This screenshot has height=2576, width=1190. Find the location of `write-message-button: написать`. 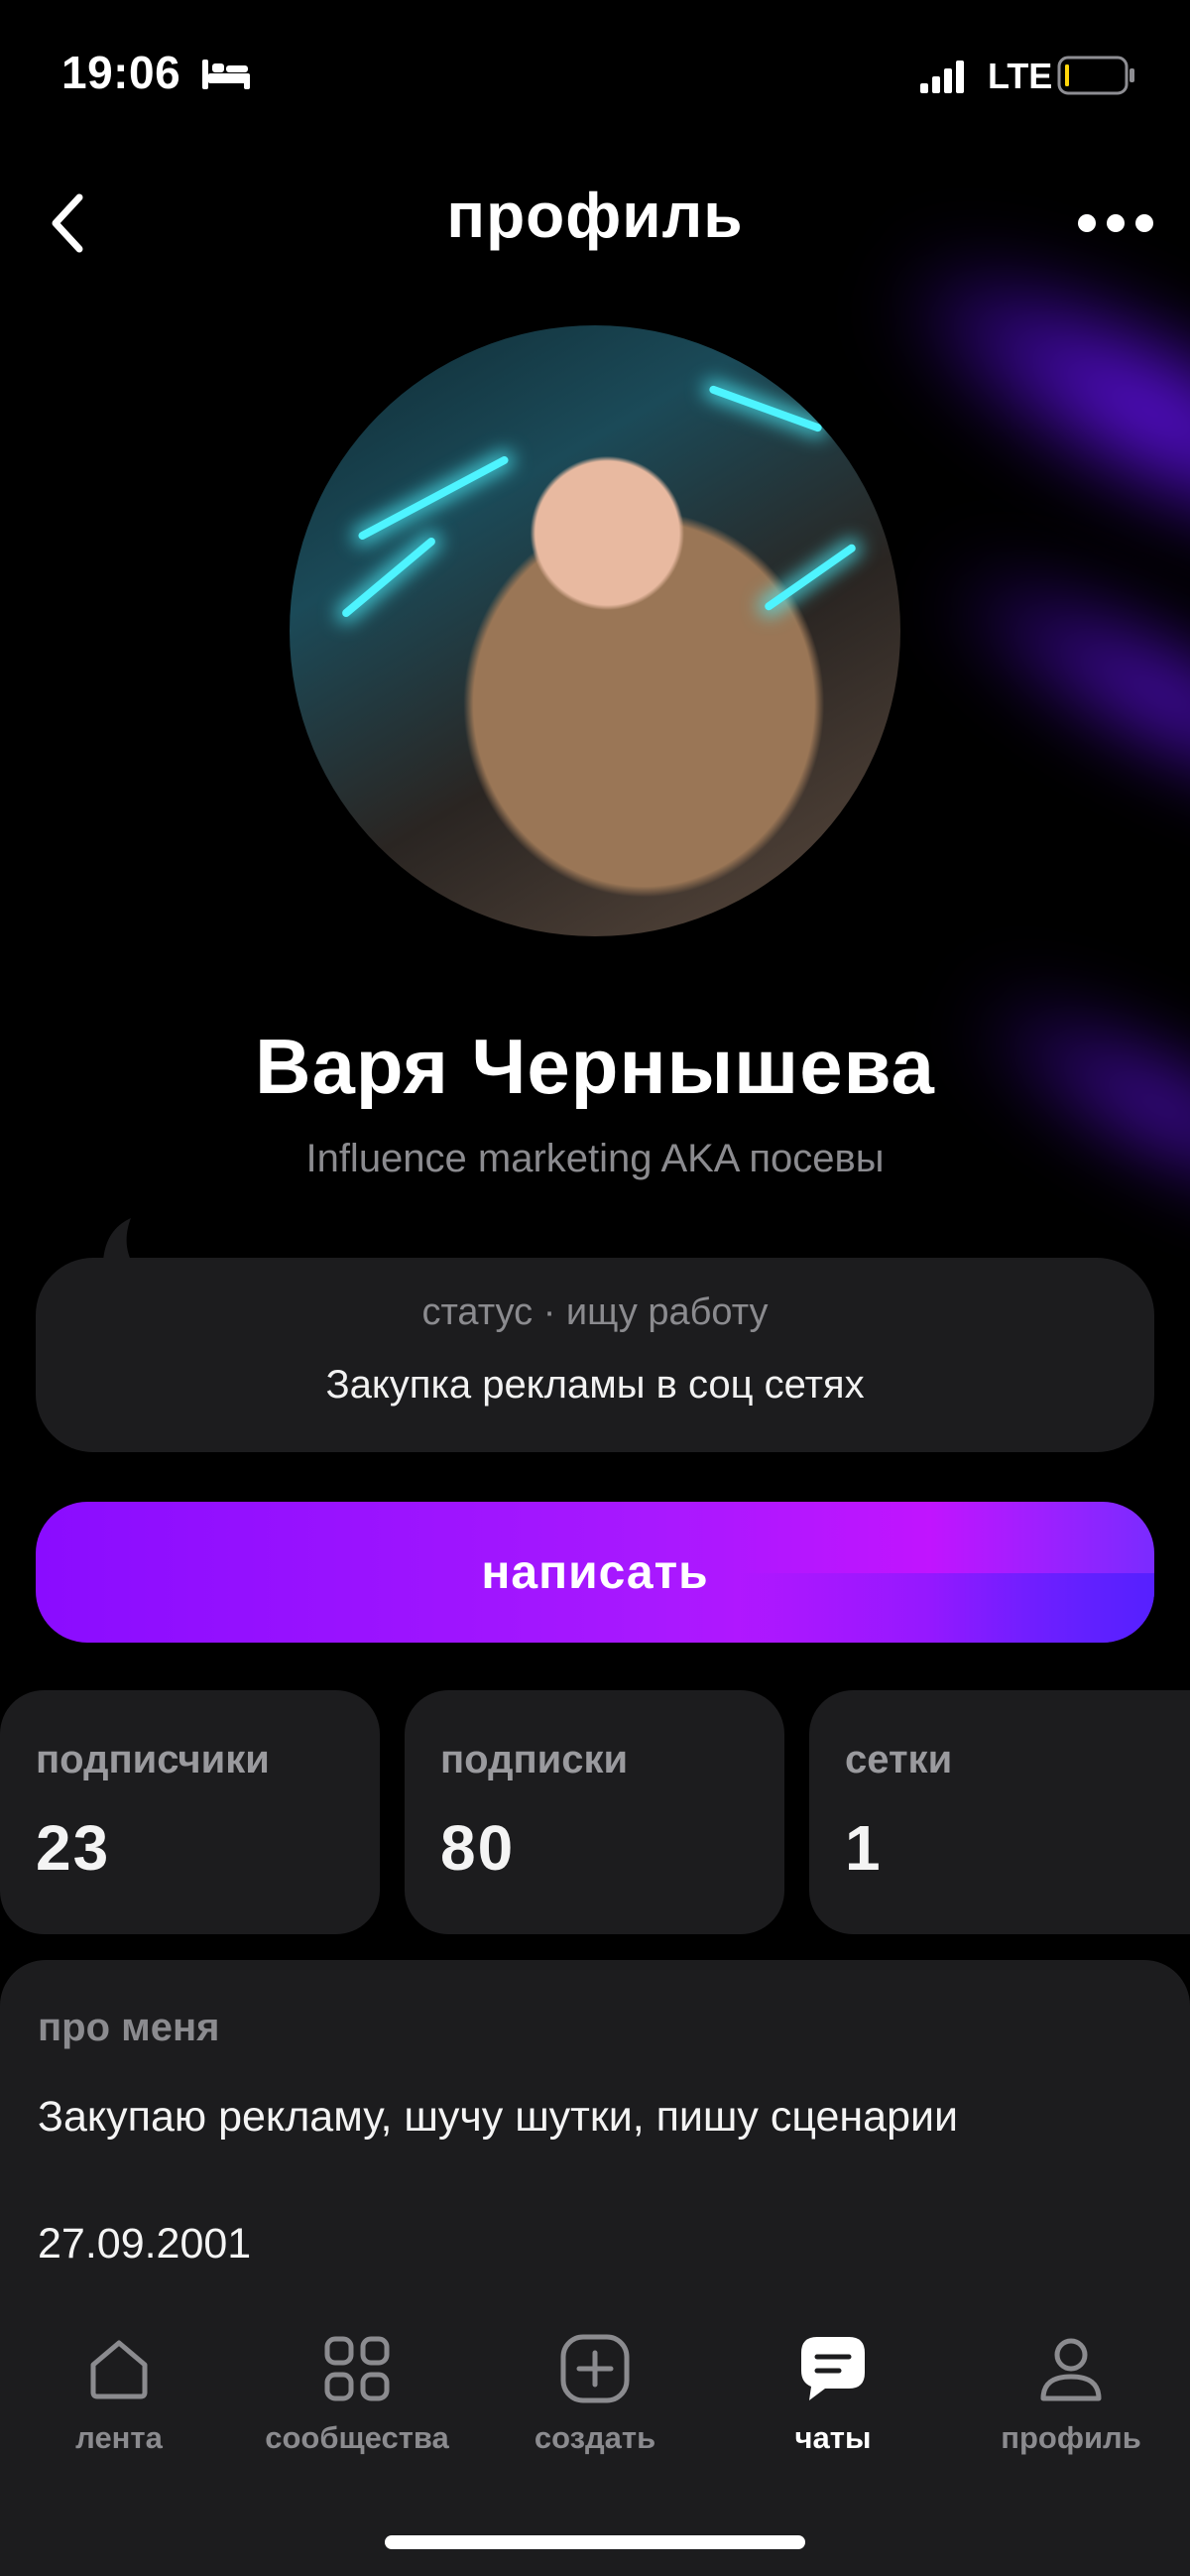

write-message-button: написать is located at coordinates (595, 1572).